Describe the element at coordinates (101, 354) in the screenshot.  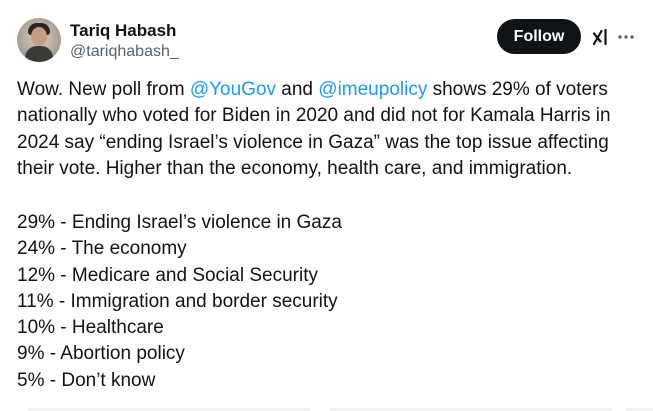
I see `list-item: 9% - Abortion policy` at that location.